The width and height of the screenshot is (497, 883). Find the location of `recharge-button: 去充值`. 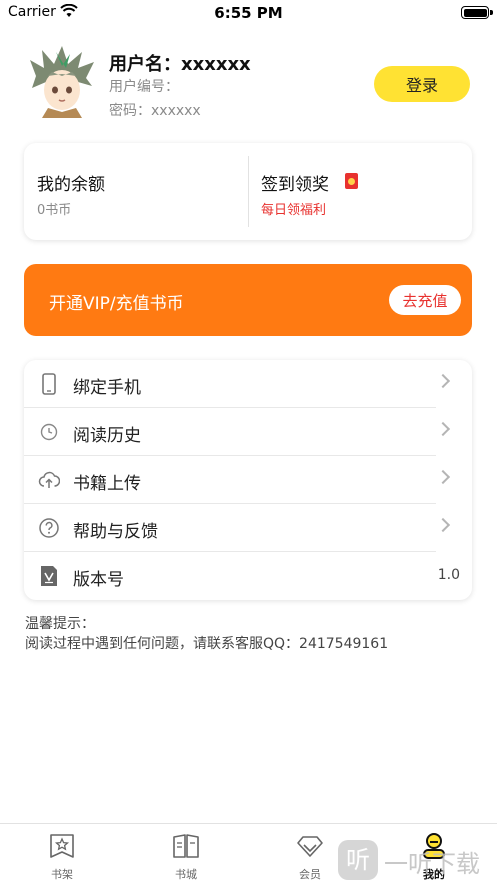

recharge-button: 去充值 is located at coordinates (425, 300).